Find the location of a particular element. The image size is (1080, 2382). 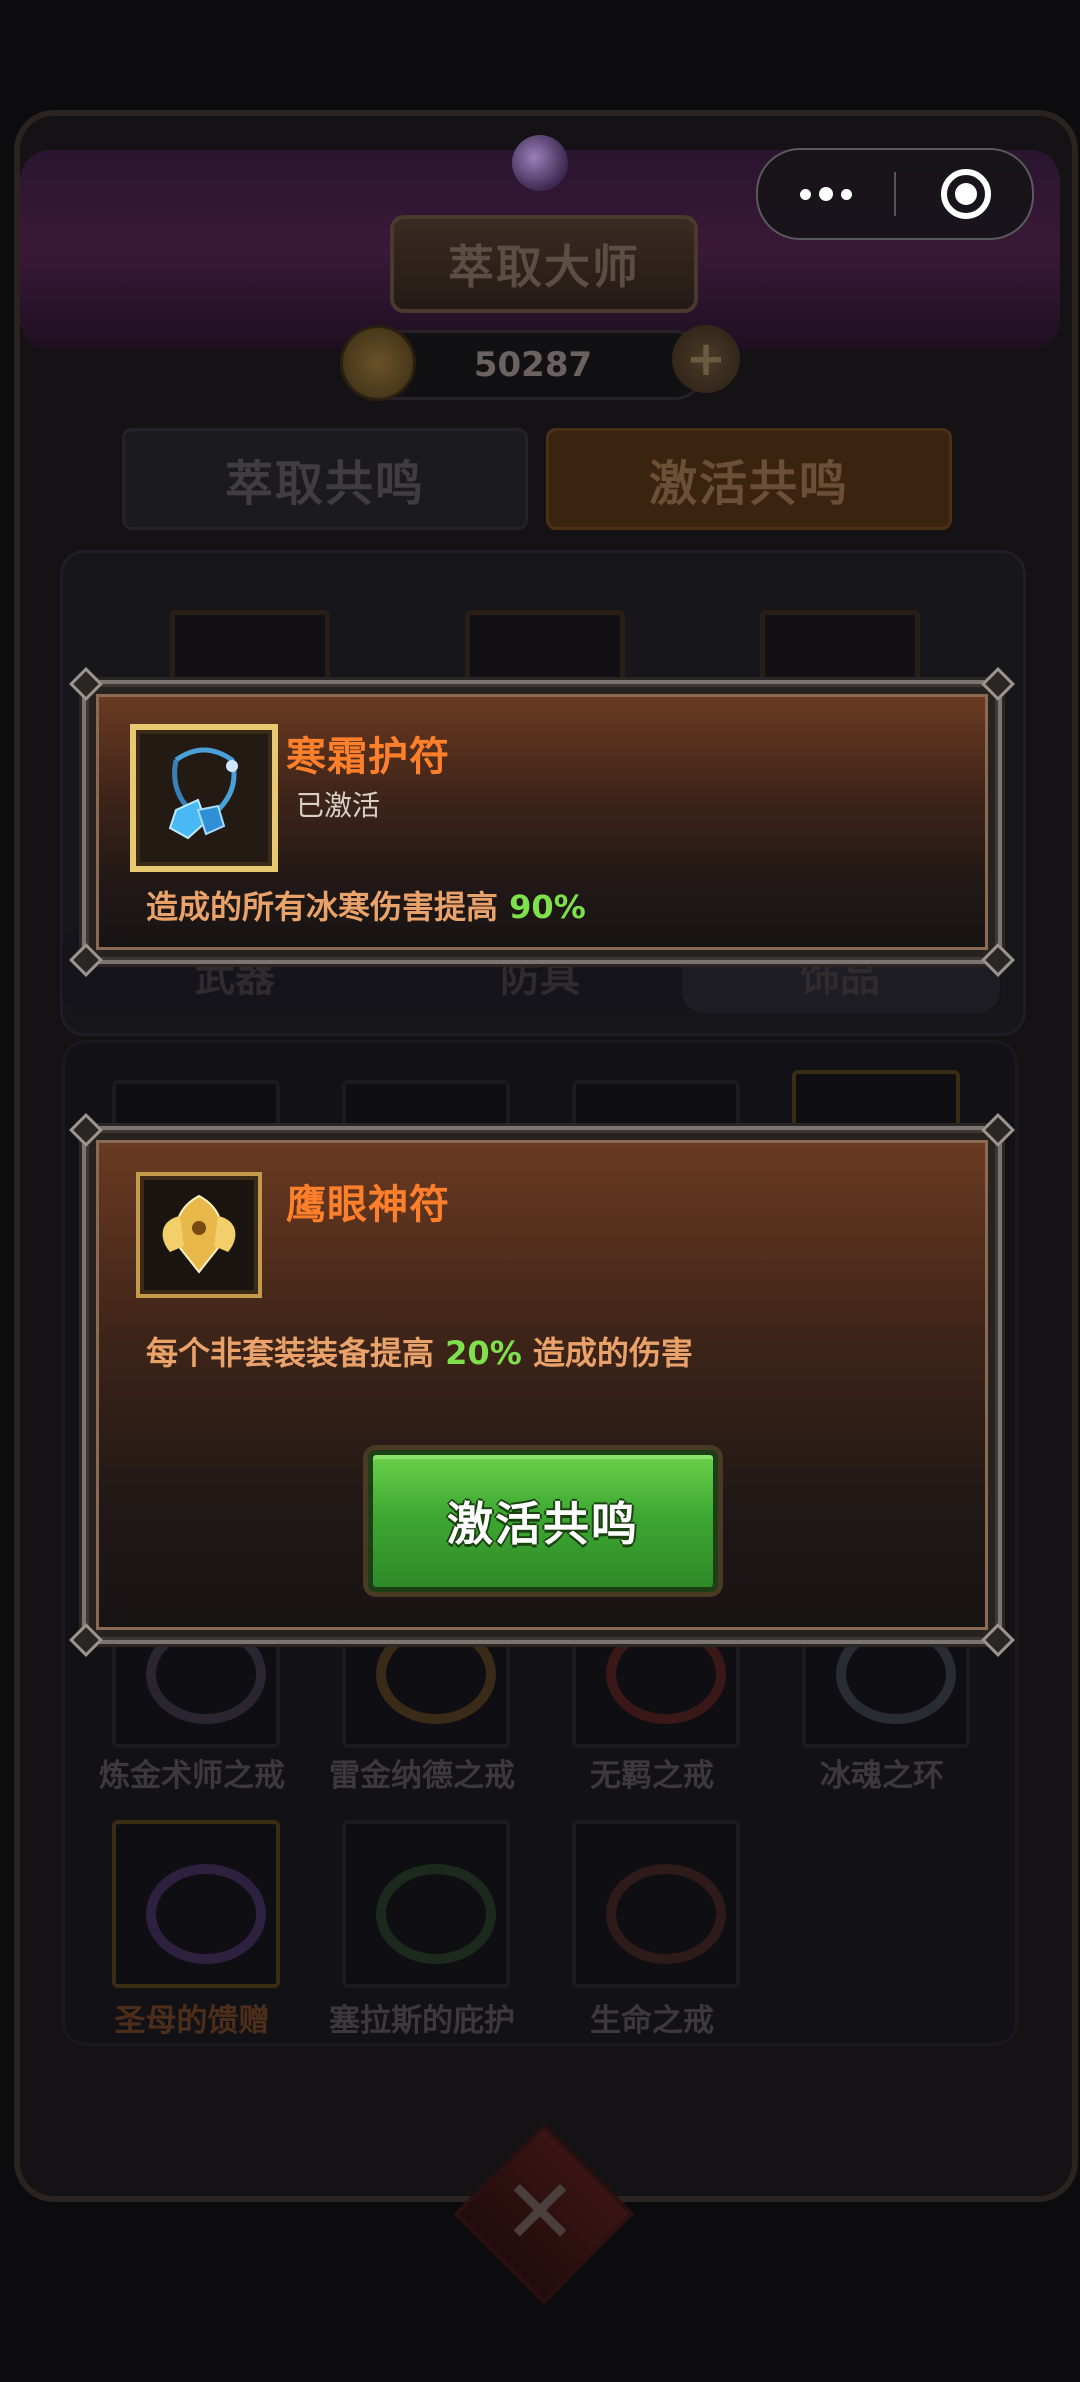

capsule-divider is located at coordinates (895, 194).